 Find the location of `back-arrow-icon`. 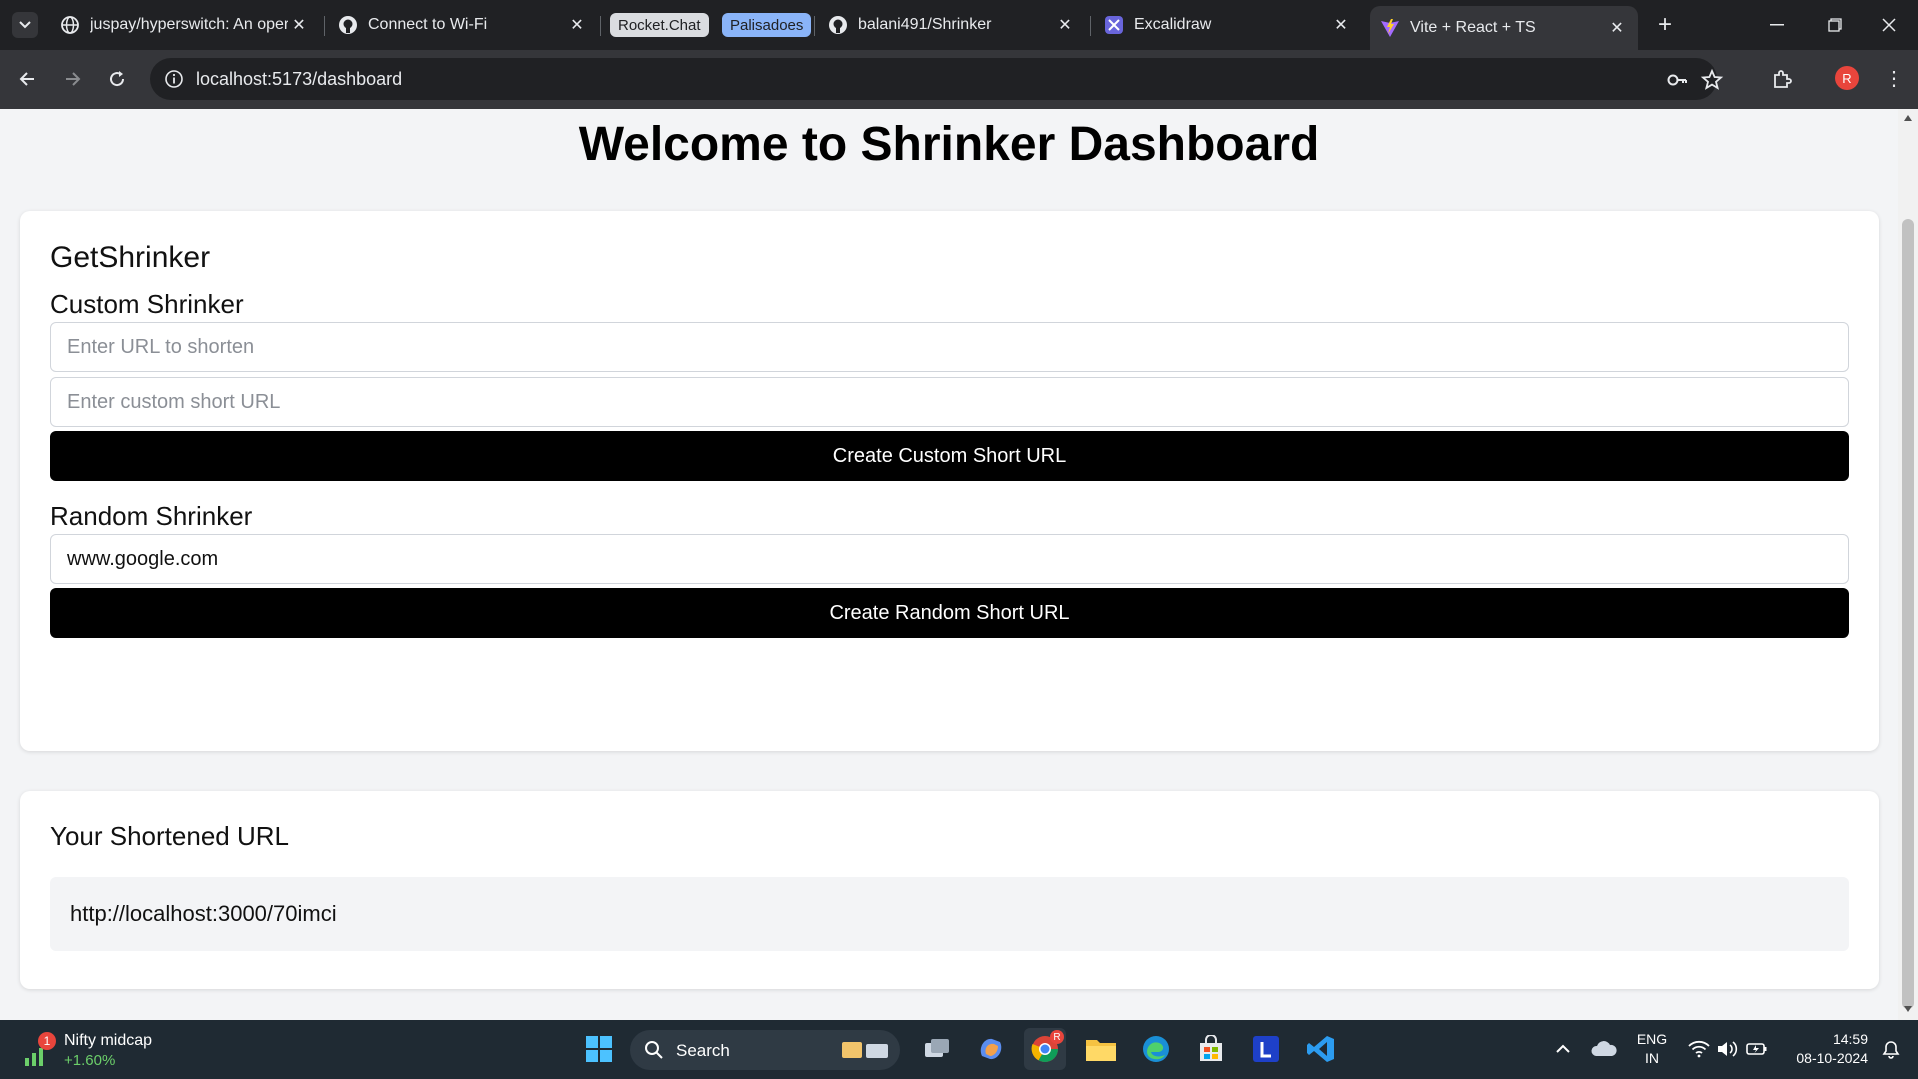

back-arrow-icon is located at coordinates (26, 79).